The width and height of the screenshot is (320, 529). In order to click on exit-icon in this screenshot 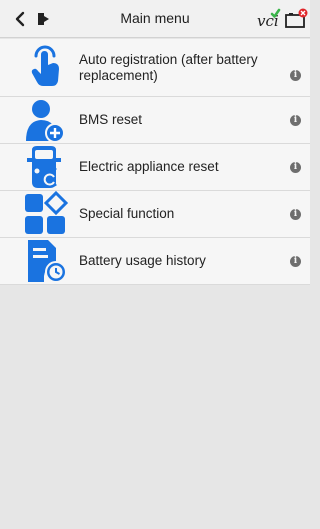, I will do `click(43, 19)`.